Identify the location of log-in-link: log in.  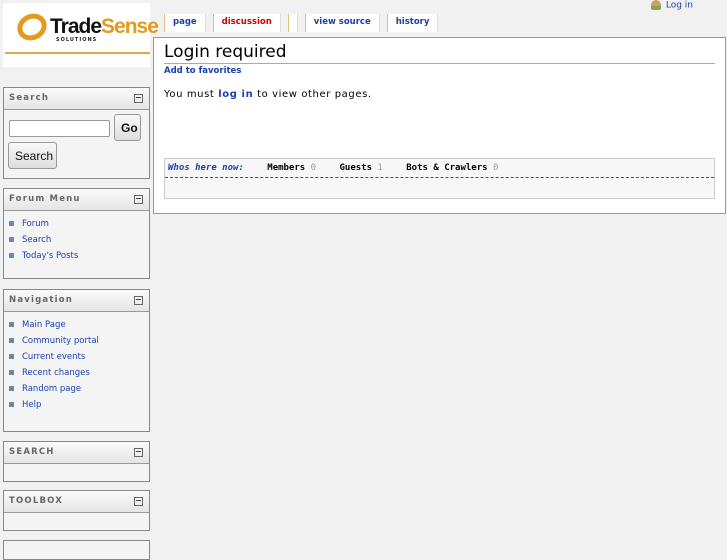
(235, 94).